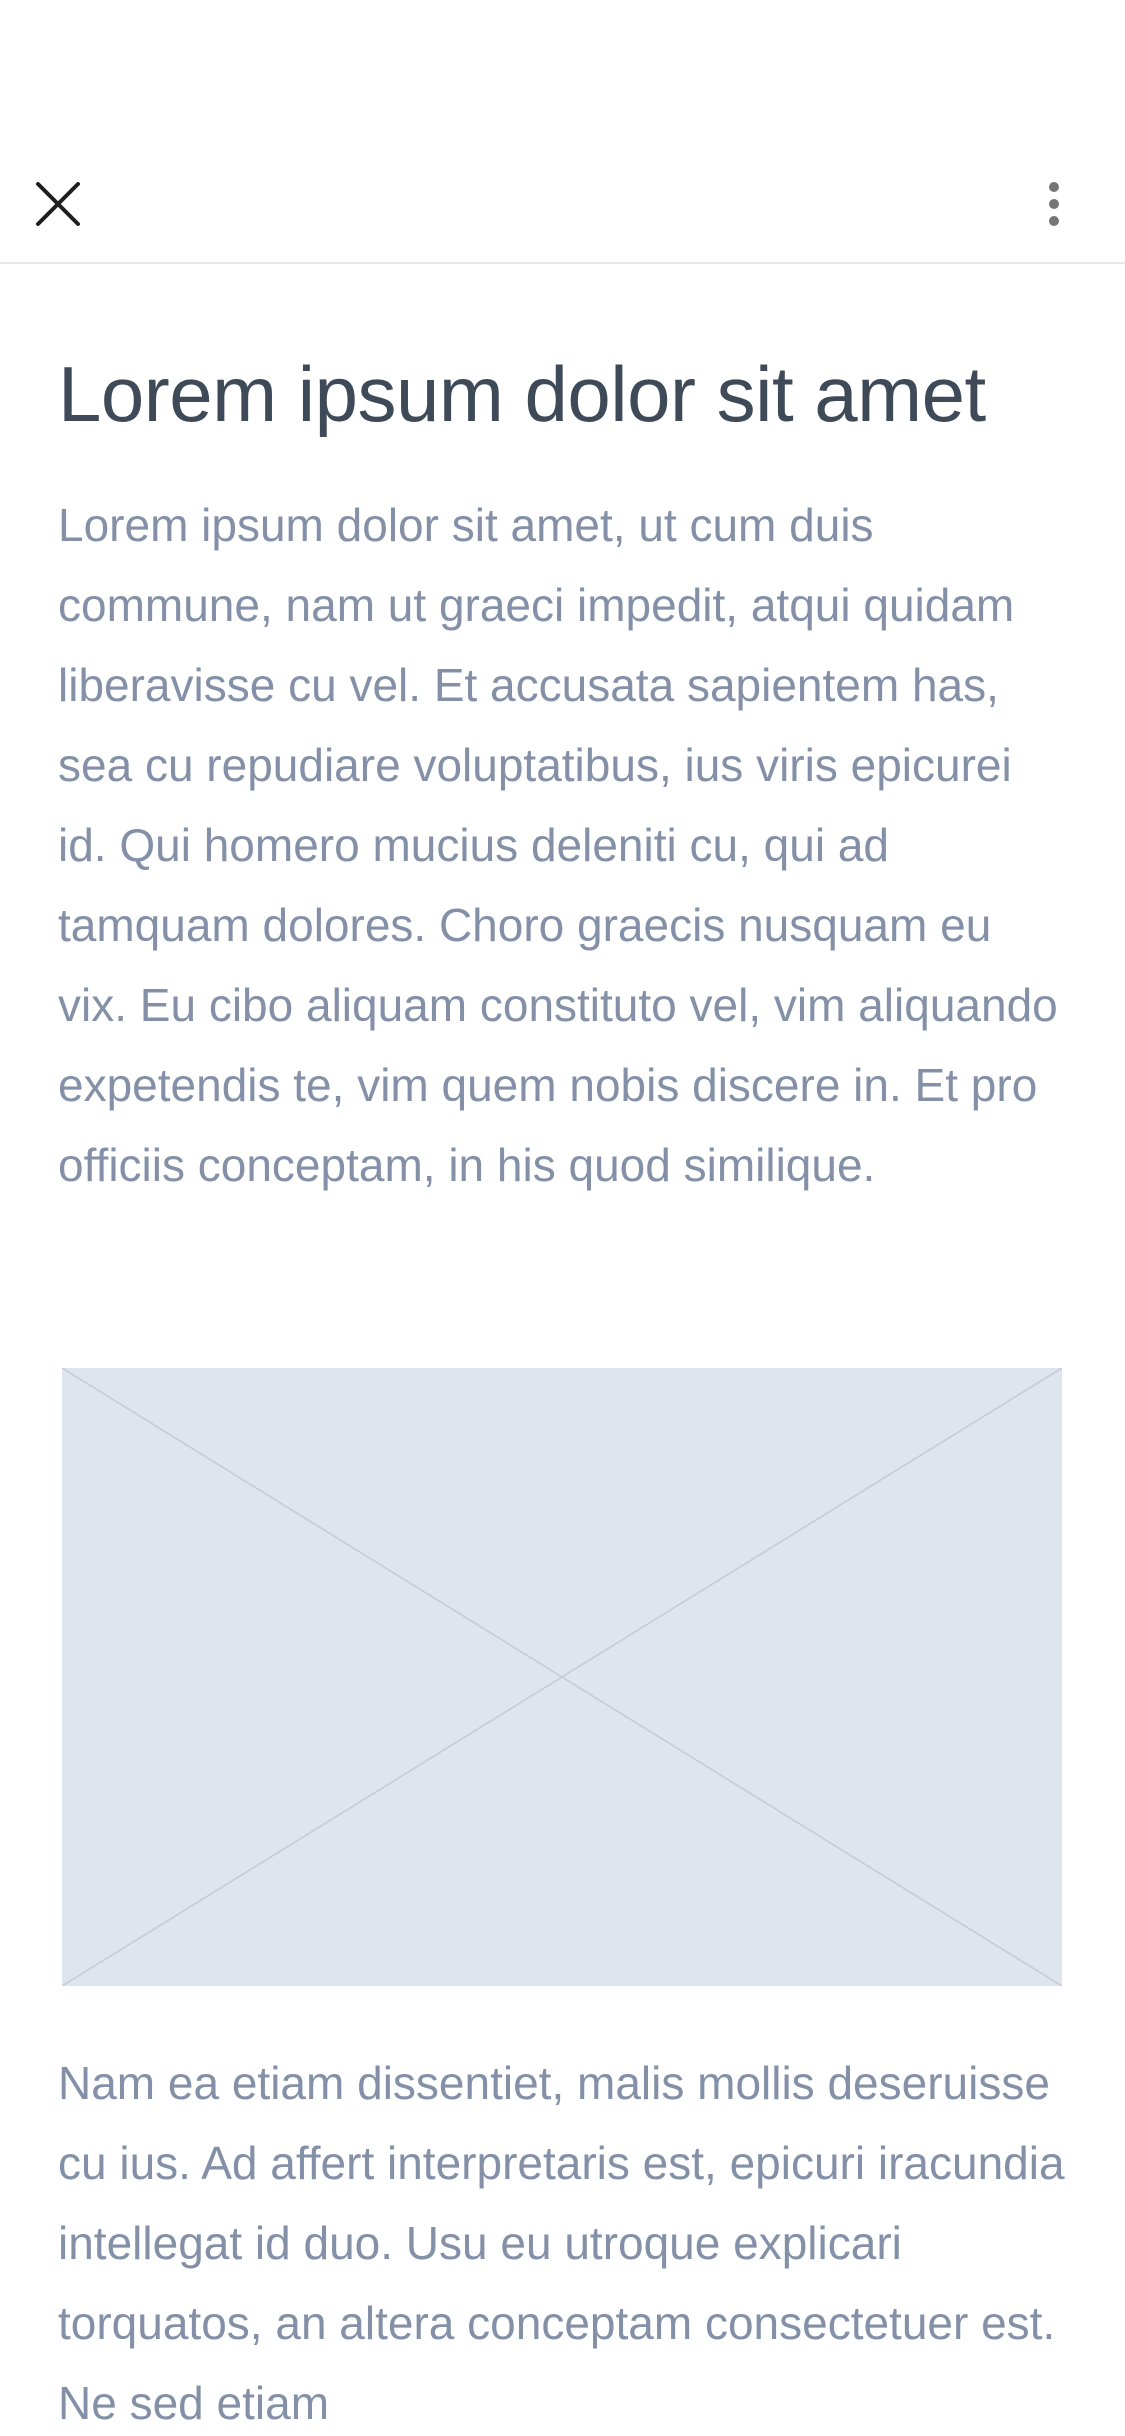  What do you see at coordinates (562, 198) in the screenshot?
I see `top-app-bar` at bounding box center [562, 198].